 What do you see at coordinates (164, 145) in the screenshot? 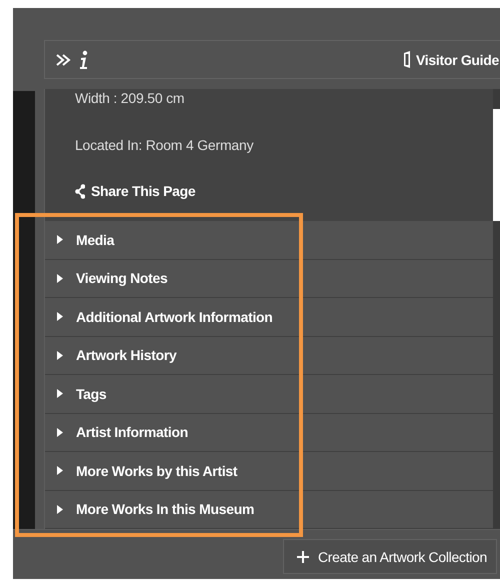
I see `detail-text: Located In: Room 4 Germany` at bounding box center [164, 145].